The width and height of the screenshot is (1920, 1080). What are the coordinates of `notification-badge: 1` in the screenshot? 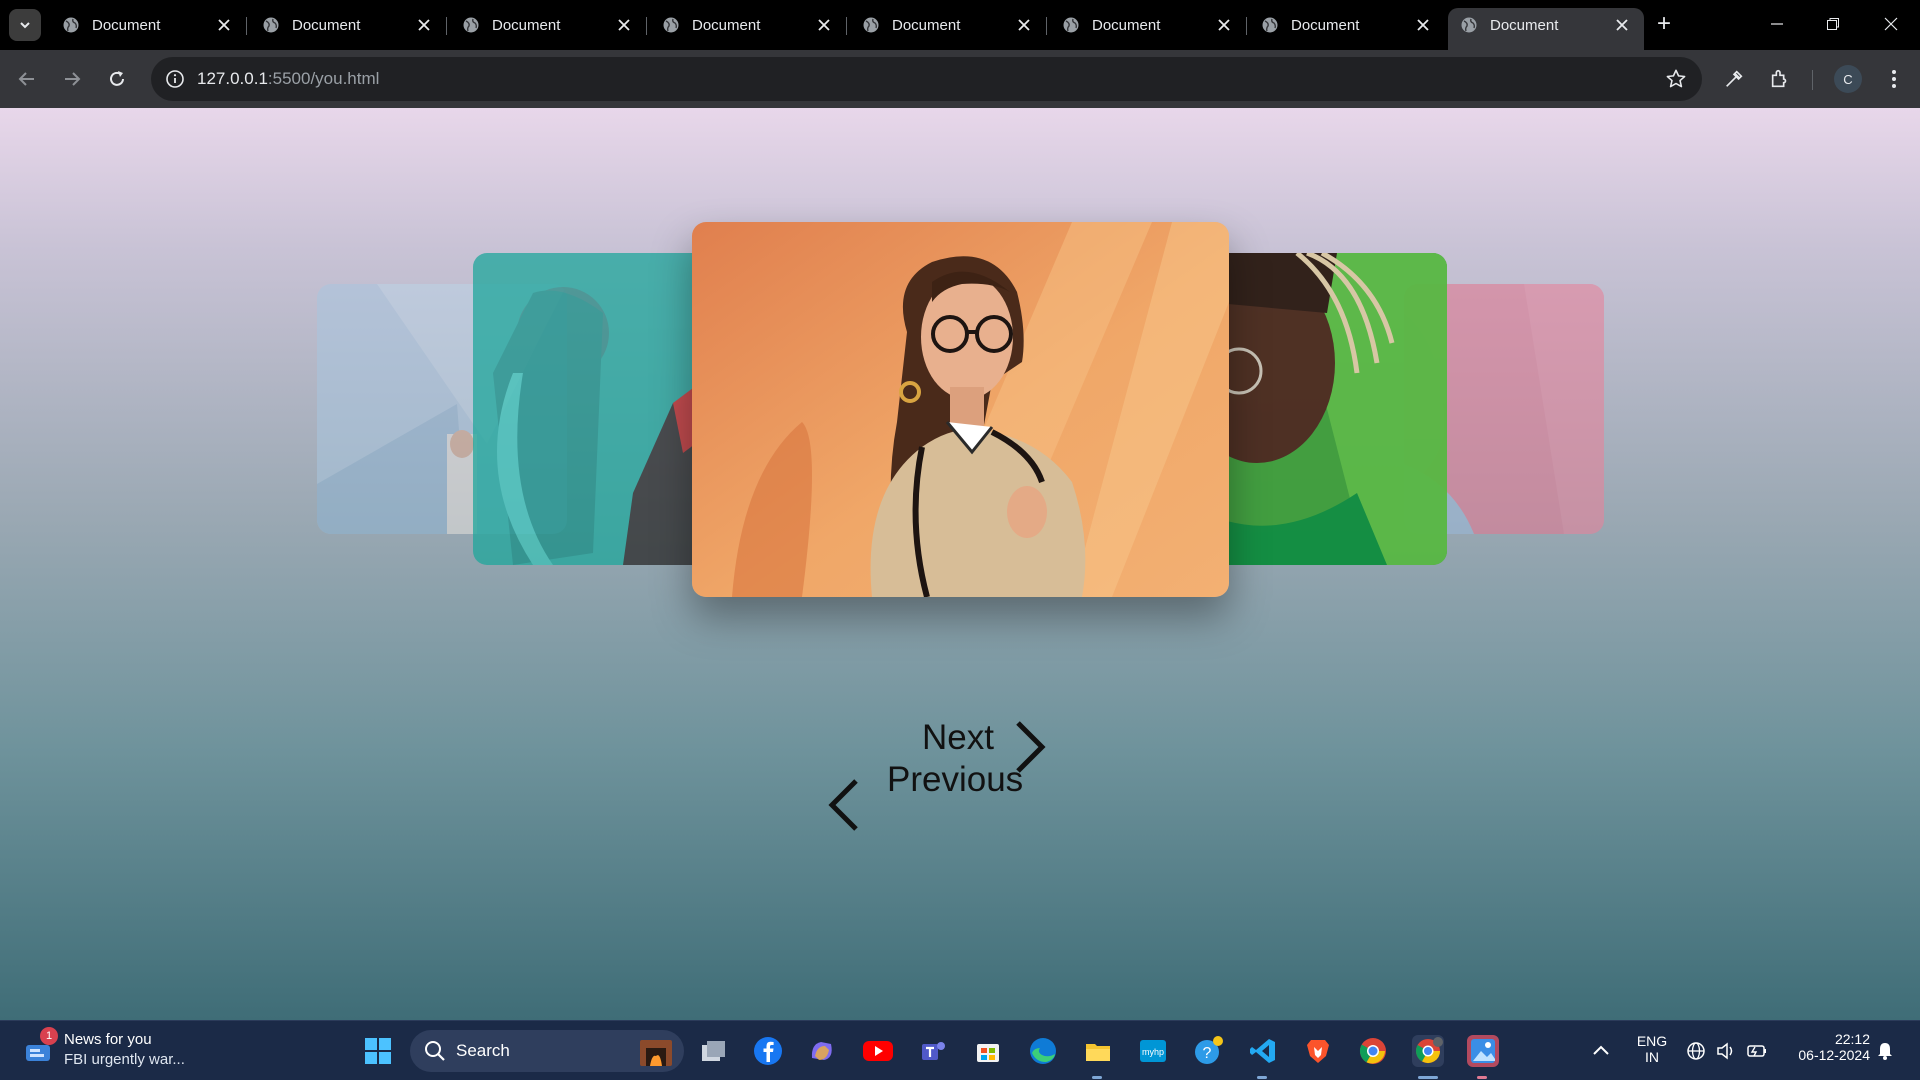 It's located at (49, 1036).